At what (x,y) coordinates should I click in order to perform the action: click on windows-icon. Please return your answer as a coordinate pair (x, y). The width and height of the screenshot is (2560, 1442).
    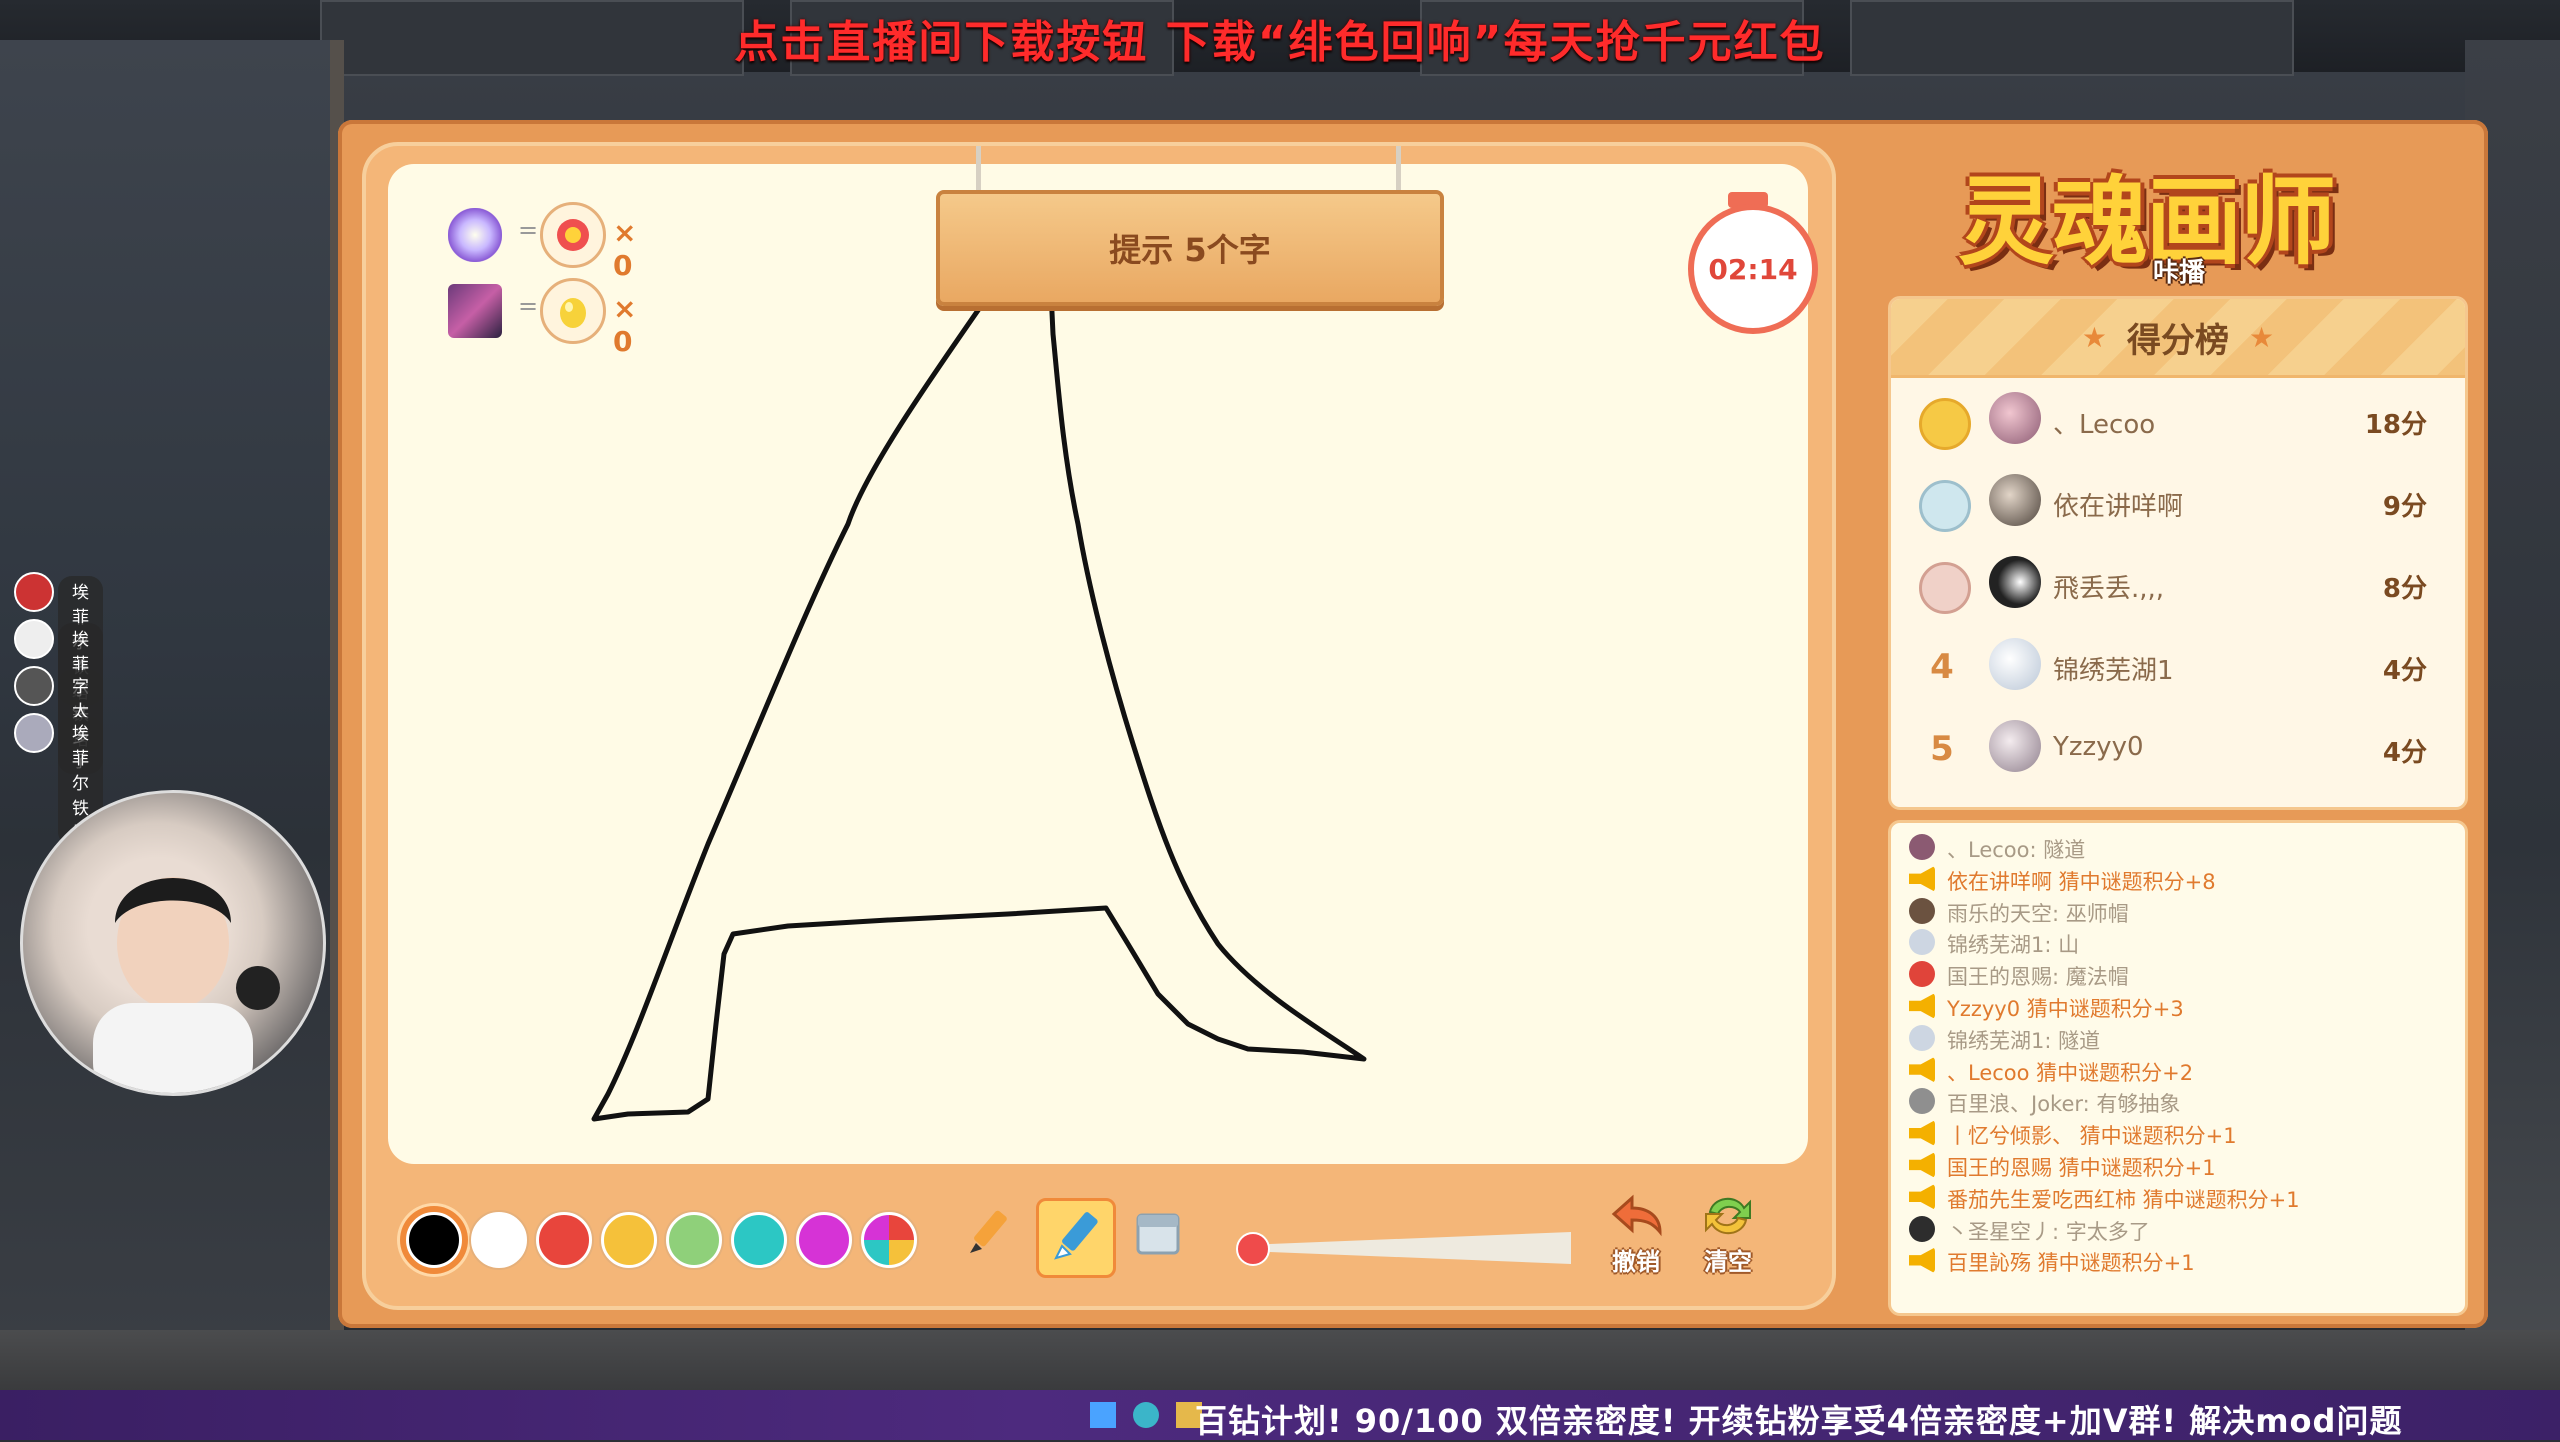
    Looking at the image, I should click on (1103, 1415).